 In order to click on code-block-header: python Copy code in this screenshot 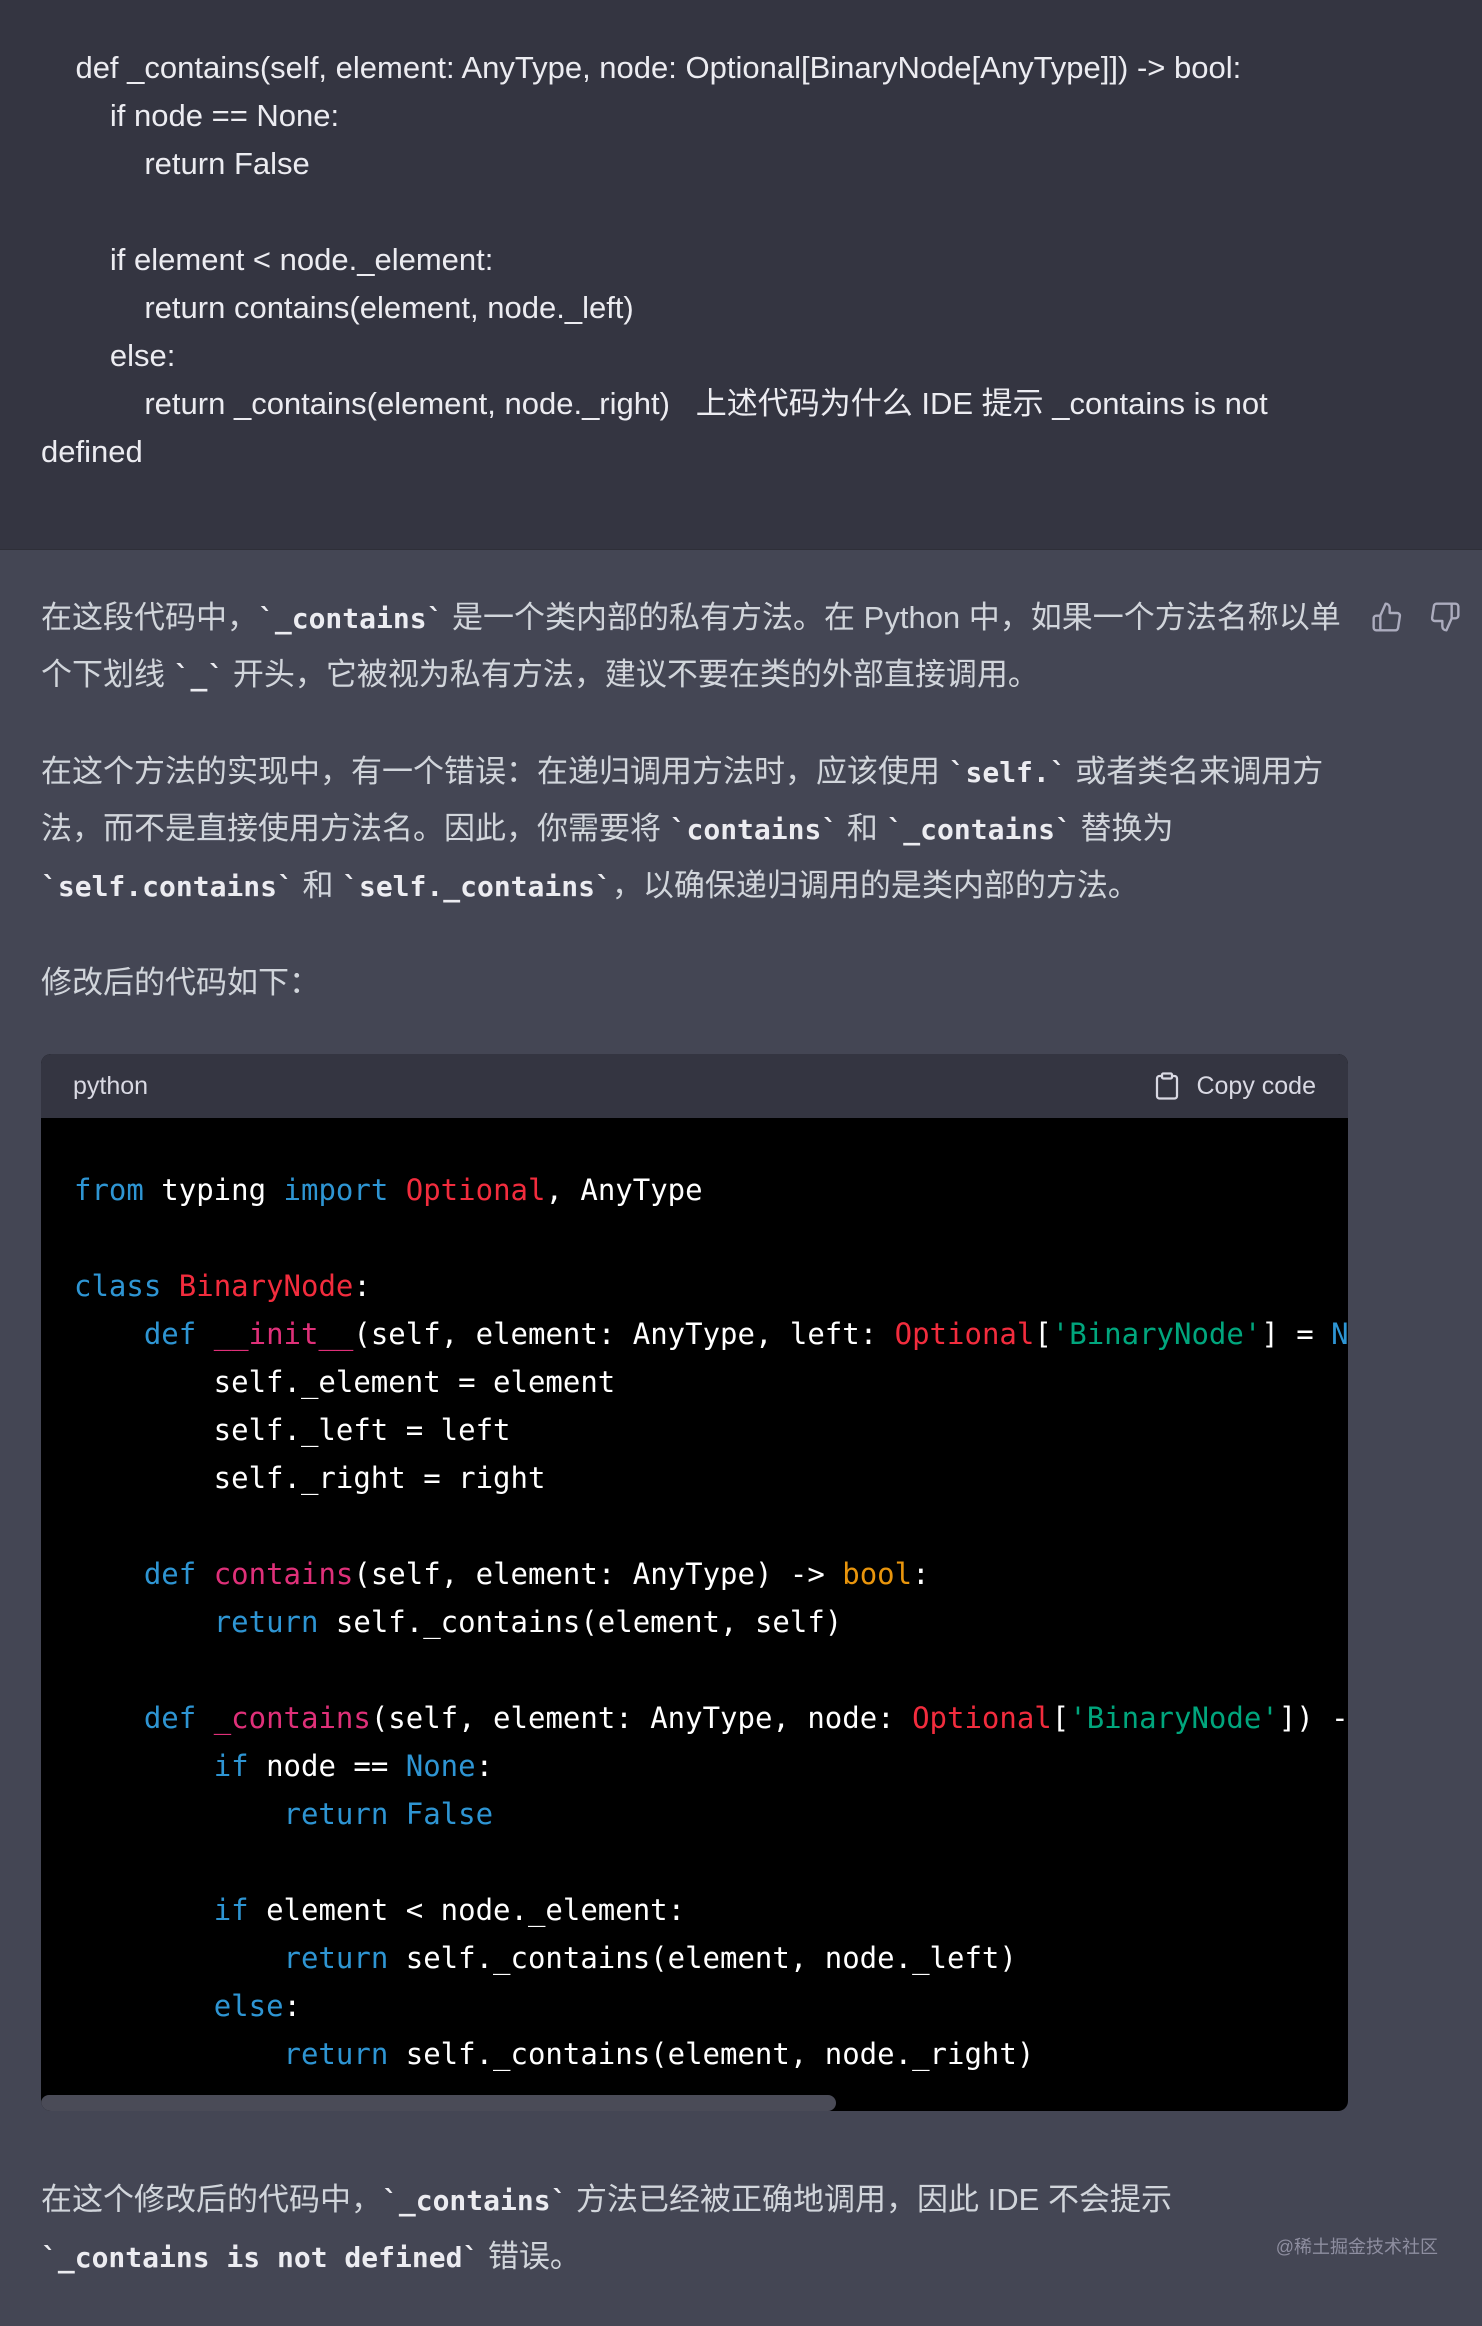, I will do `click(694, 1086)`.